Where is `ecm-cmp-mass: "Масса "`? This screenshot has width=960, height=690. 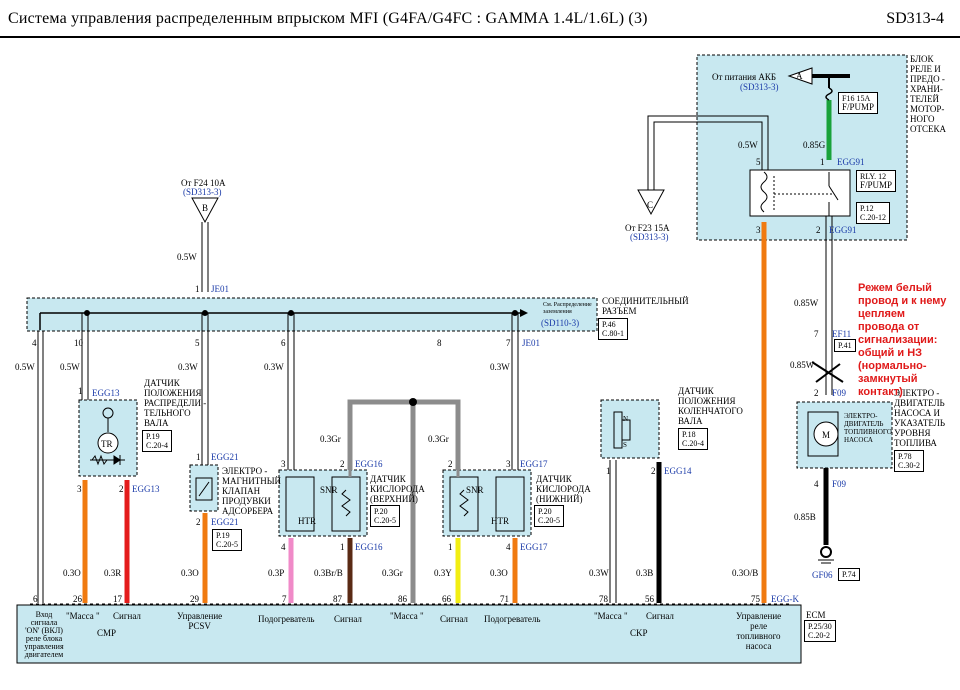 ecm-cmp-mass: "Масса " is located at coordinates (83, 616).